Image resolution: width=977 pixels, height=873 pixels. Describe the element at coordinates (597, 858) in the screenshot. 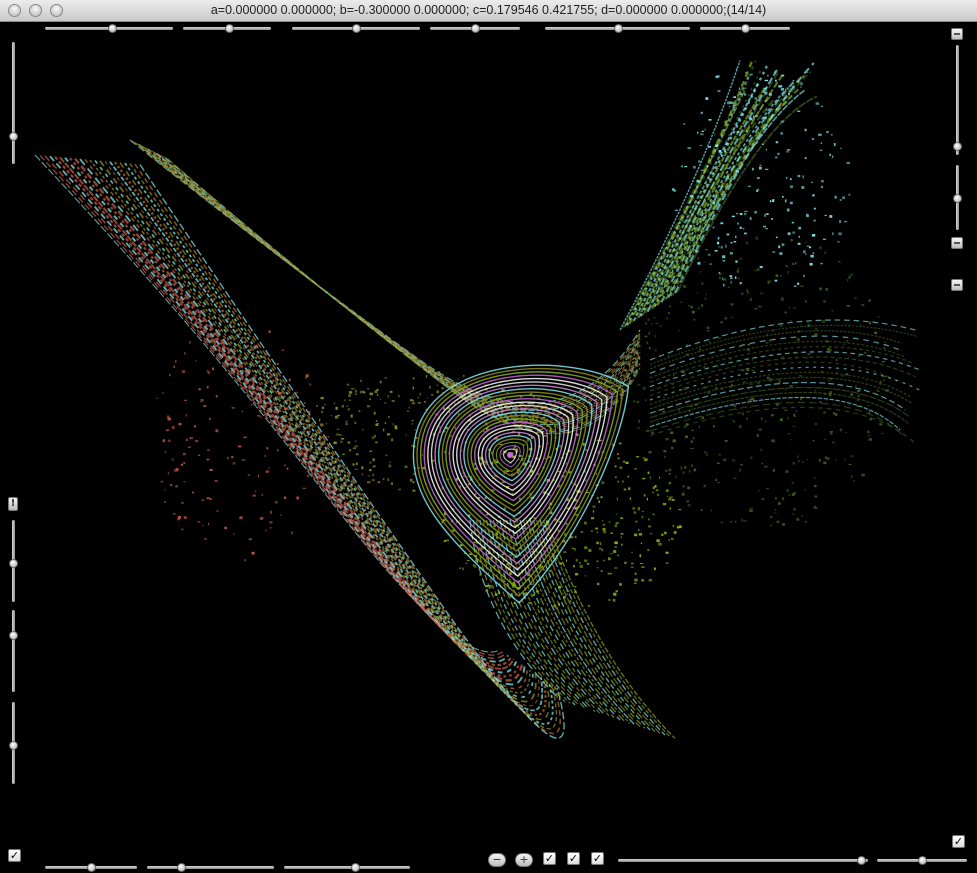

I see `bottom-checkbox-3: ✓` at that location.